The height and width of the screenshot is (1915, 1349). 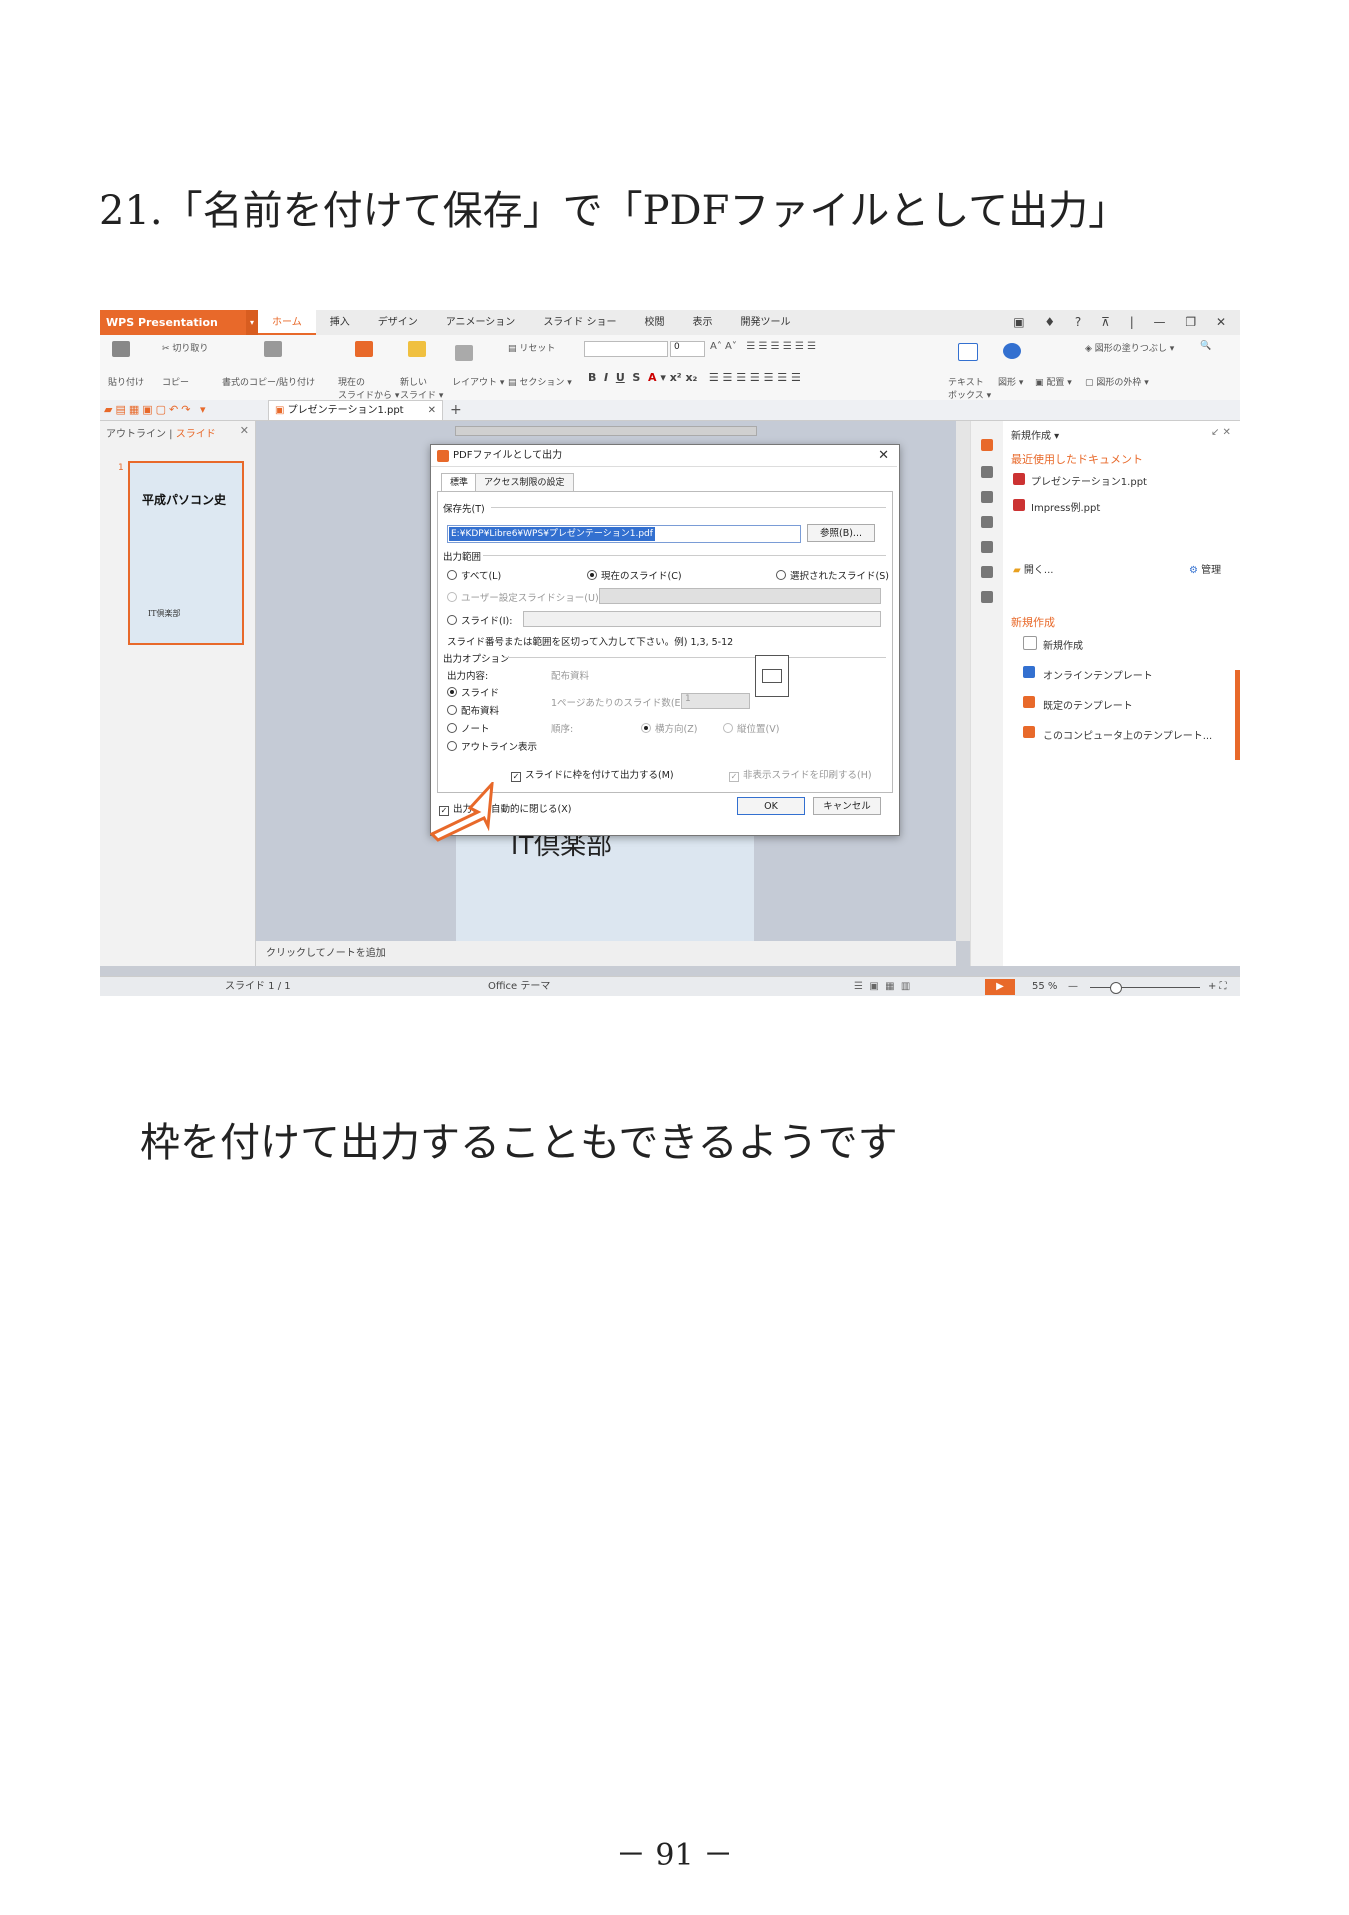 I want to click on textbox-icon, so click(x=968, y=352).